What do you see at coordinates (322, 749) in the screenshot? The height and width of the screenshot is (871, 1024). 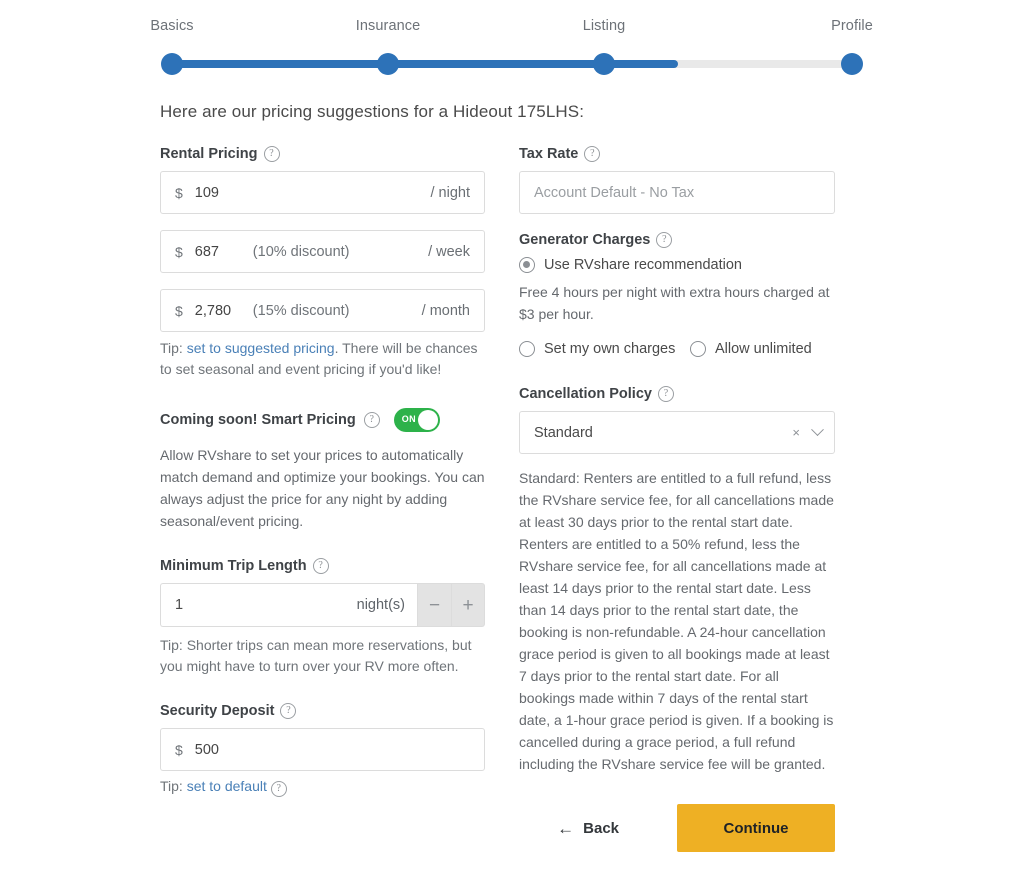 I see `security-deposit-input: $ 500` at bounding box center [322, 749].